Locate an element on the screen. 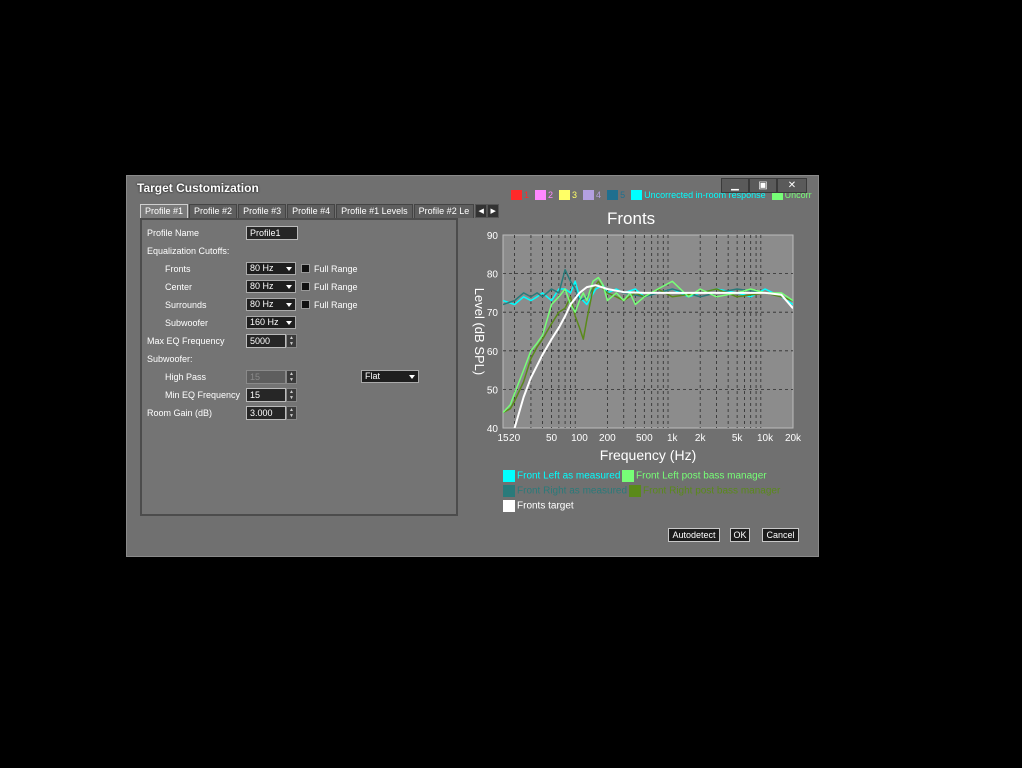 The height and width of the screenshot is (768, 1022). x-tick-label: 2k is located at coordinates (701, 438).